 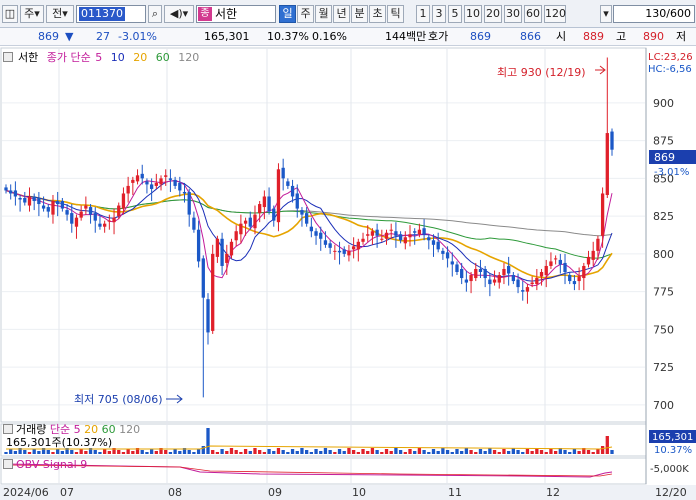 I want to click on interval-button-1: 1, so click(x=423, y=14).